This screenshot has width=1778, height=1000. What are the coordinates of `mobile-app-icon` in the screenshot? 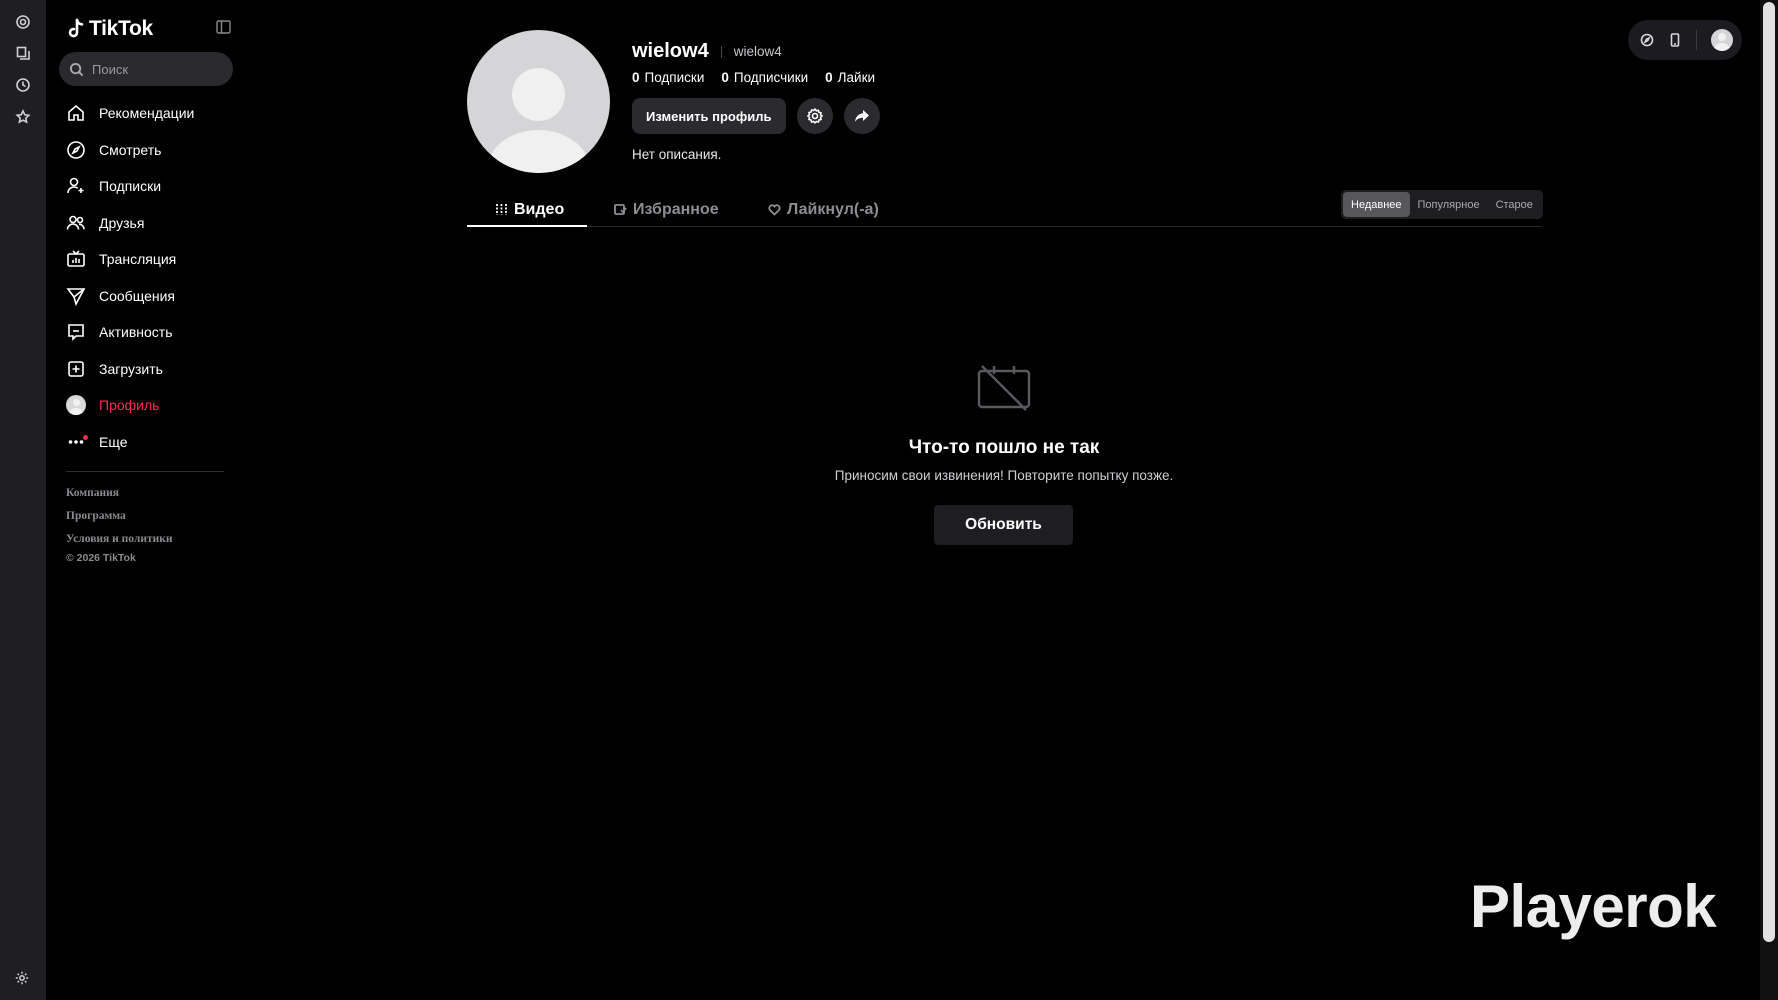 It's located at (1675, 40).